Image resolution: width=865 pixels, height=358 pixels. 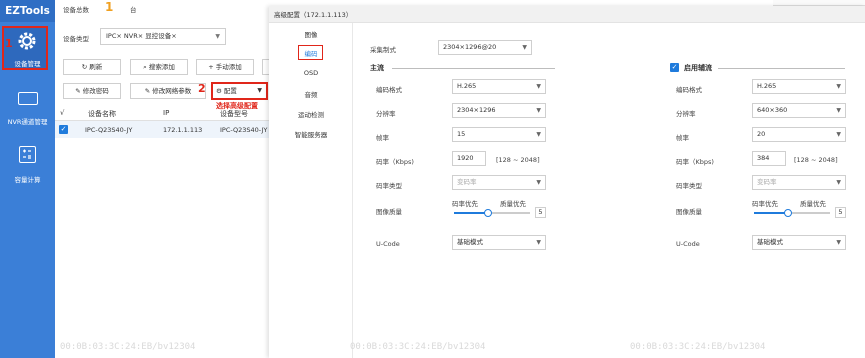 I want to click on edit-icon: ✎, so click(x=79, y=91).